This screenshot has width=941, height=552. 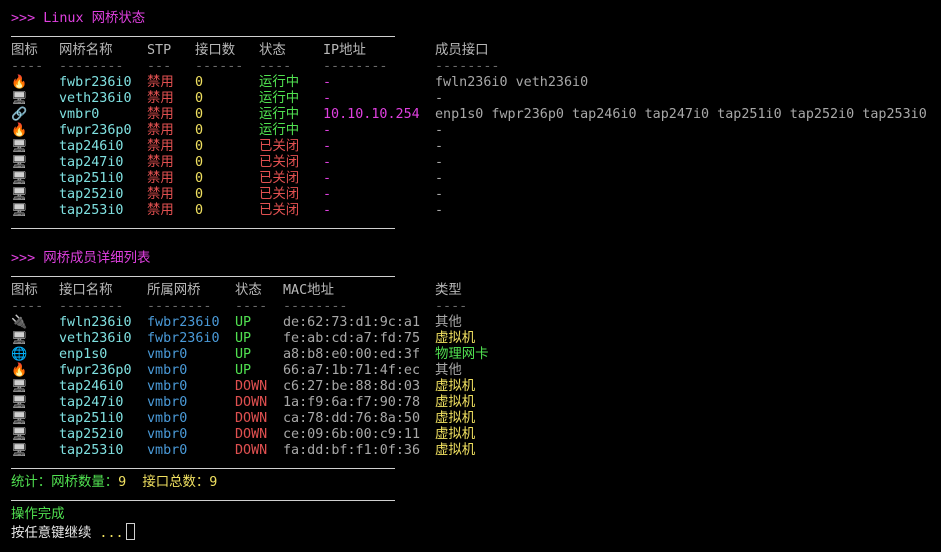 What do you see at coordinates (91, 194) in the screenshot?
I see `bridge-name: tap252i0` at bounding box center [91, 194].